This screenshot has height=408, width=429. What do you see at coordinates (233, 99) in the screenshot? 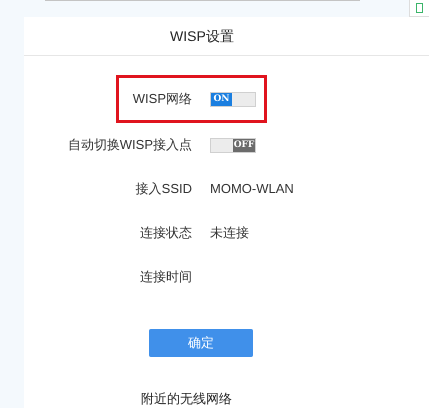
I see `toggle-switch: ON` at bounding box center [233, 99].